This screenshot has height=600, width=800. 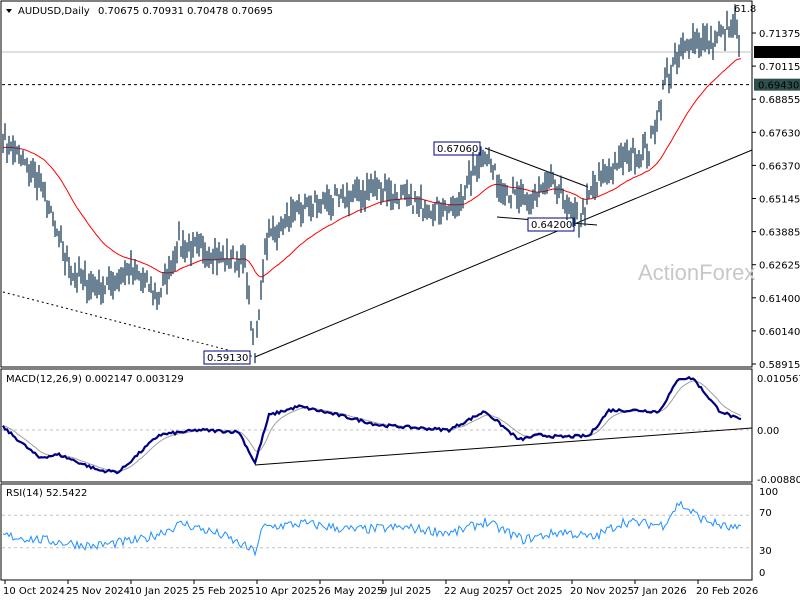 What do you see at coordinates (227, 358) in the screenshot?
I see `annotation-0-59130: 0.59130` at bounding box center [227, 358].